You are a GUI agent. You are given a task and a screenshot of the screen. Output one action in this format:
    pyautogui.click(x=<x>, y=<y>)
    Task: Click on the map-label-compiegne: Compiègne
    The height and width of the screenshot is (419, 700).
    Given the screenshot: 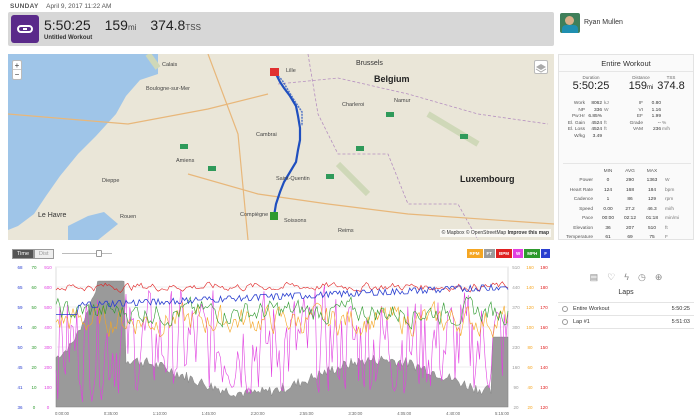 What is the action you would take?
    pyautogui.click(x=254, y=215)
    